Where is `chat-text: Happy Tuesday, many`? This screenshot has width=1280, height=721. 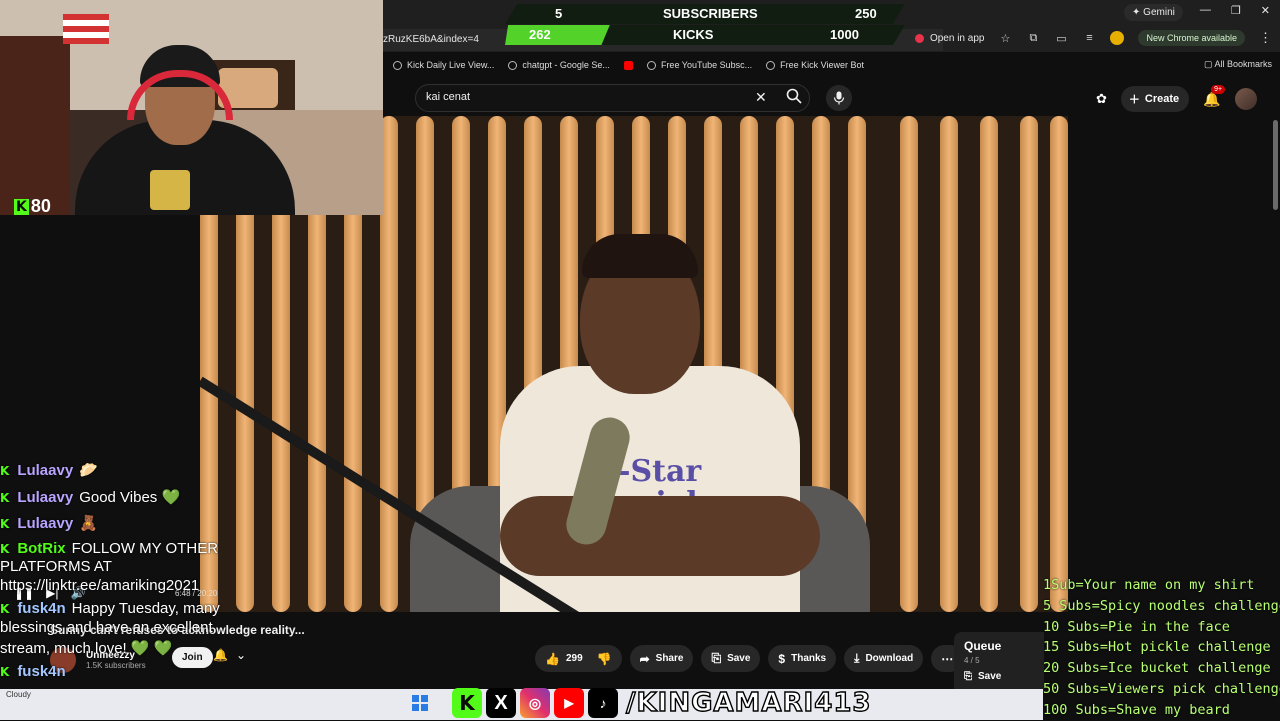
chat-text: Happy Tuesday, many is located at coordinates (145, 608).